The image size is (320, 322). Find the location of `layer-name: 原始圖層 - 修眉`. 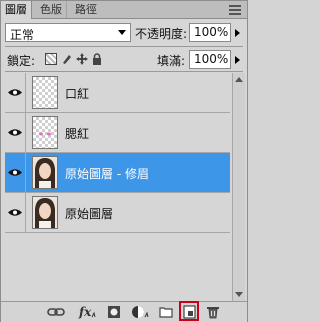

layer-name: 原始圖層 - 修眉 is located at coordinates (107, 173).